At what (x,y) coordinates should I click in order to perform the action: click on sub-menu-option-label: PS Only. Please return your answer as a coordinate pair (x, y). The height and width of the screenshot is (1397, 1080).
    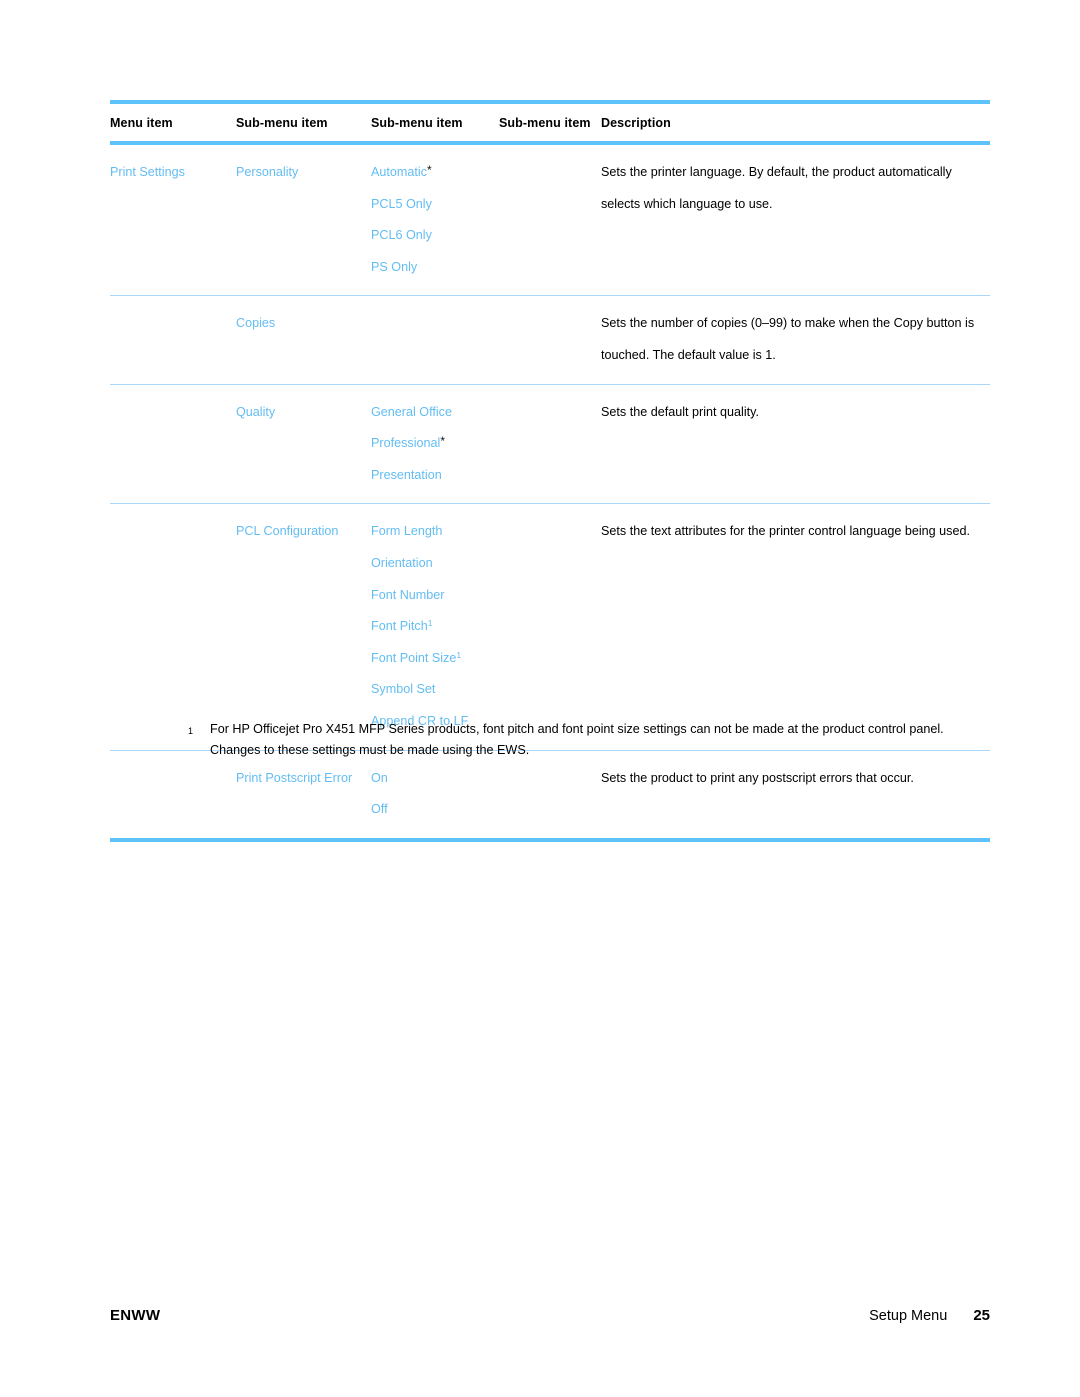
    Looking at the image, I should click on (394, 266).